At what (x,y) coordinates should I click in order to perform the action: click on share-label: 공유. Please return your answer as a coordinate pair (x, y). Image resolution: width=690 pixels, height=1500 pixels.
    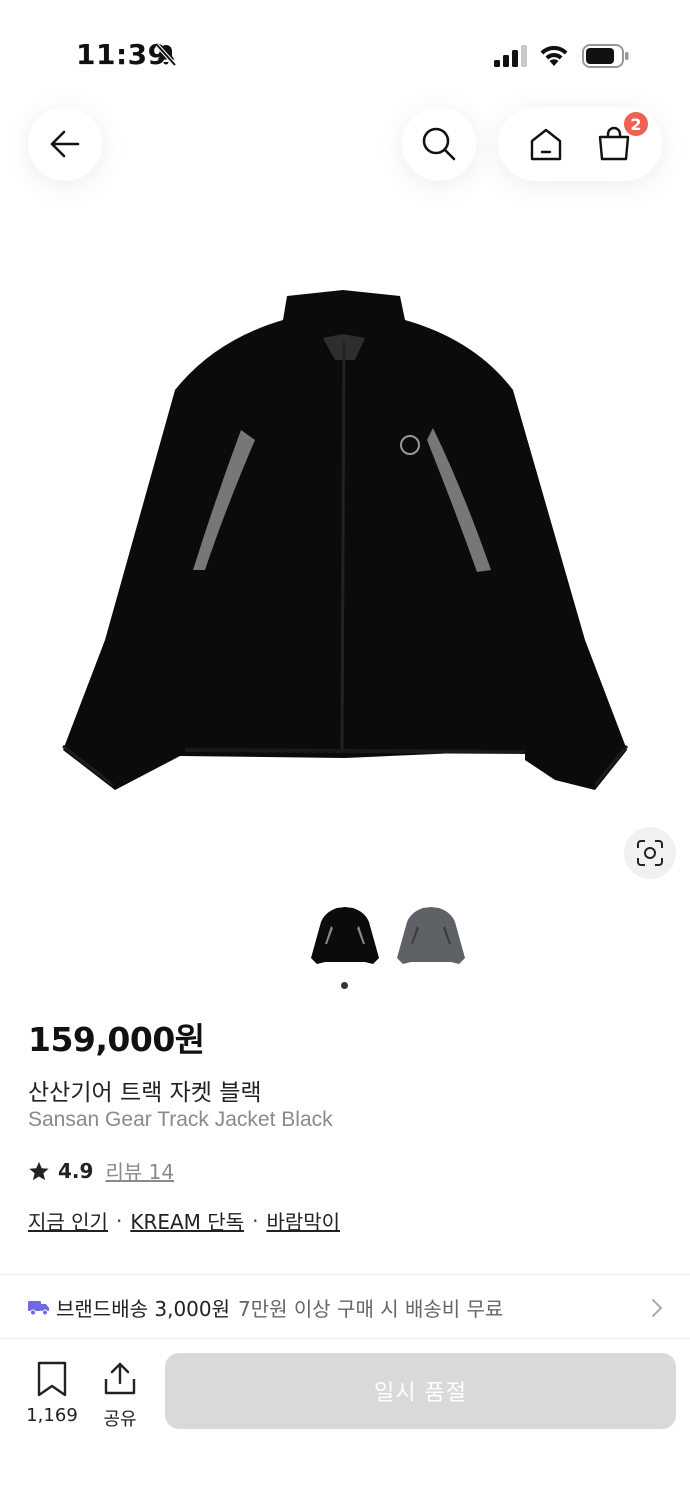
    Looking at the image, I should click on (120, 1419).